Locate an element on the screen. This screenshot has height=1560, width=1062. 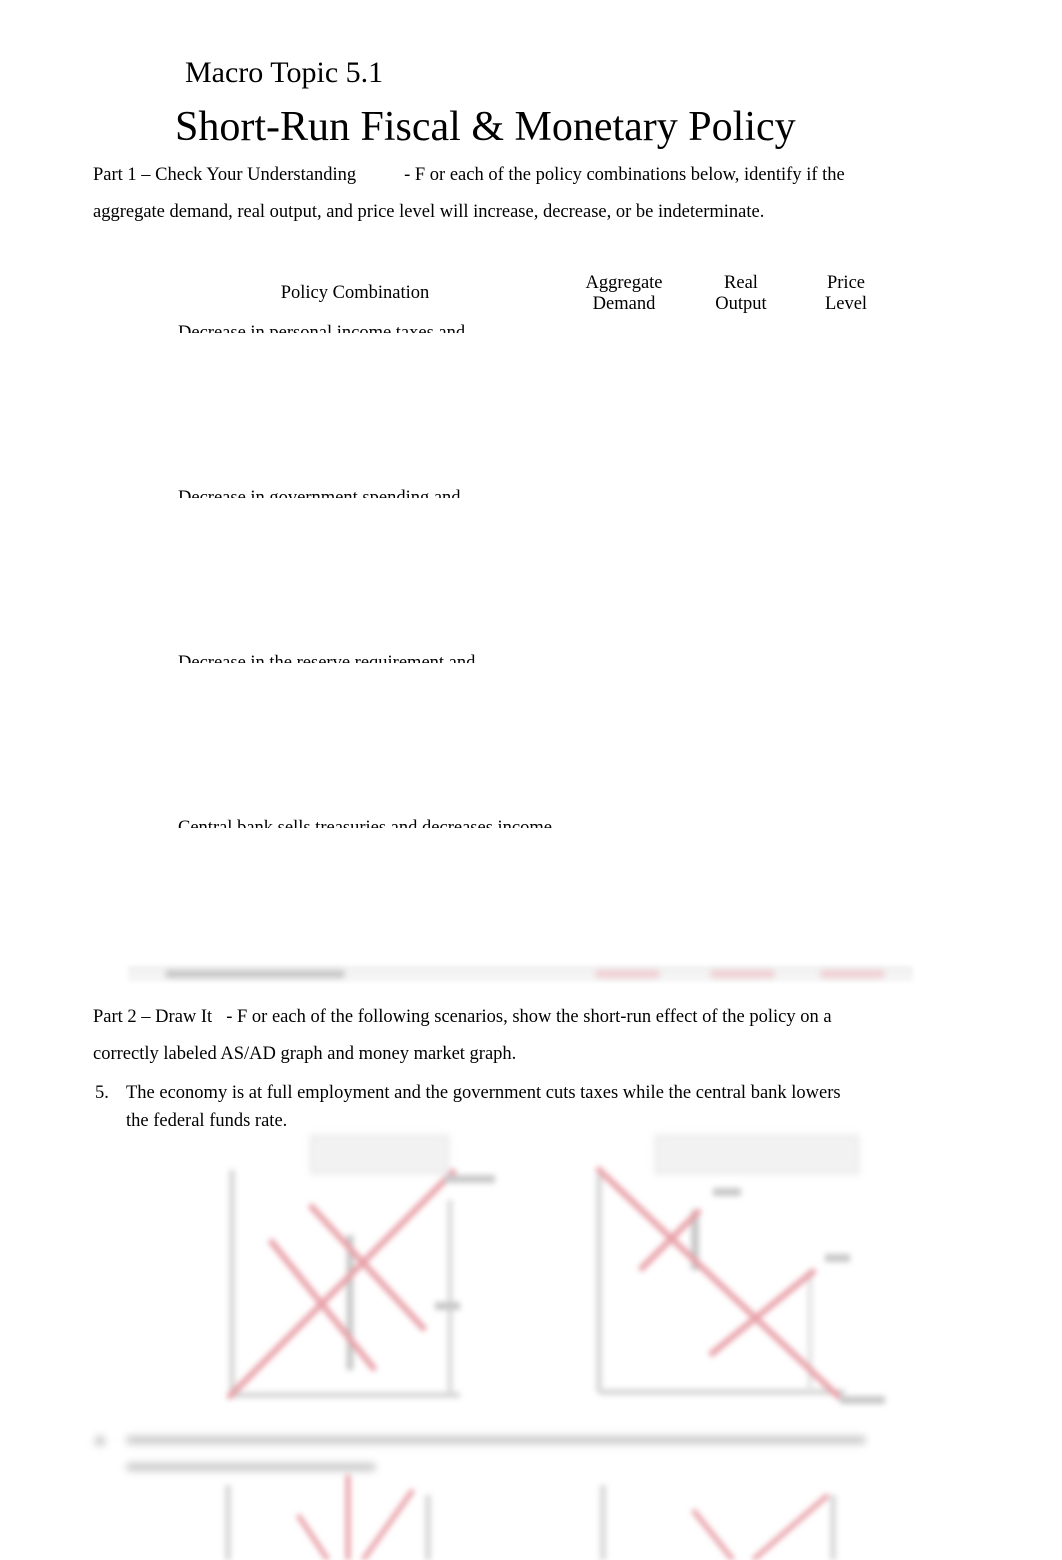
row-policy-text: Decrease in government spending and is located at coordinates (319, 493).